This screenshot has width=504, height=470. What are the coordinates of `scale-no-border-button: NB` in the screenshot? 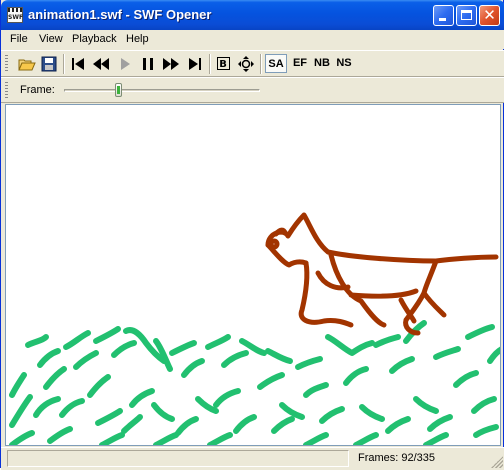 It's located at (322, 63).